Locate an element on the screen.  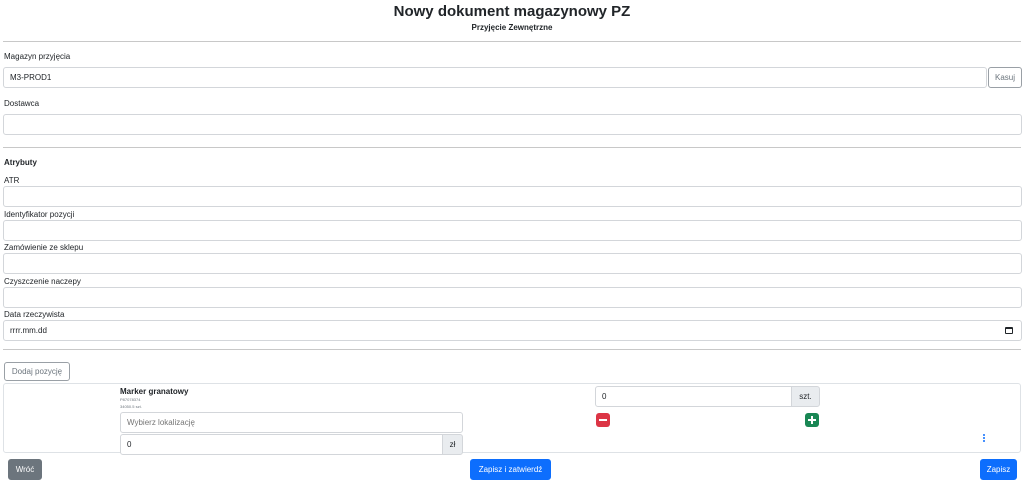
actual-date-label: Data rzeczywista is located at coordinates (34, 314).